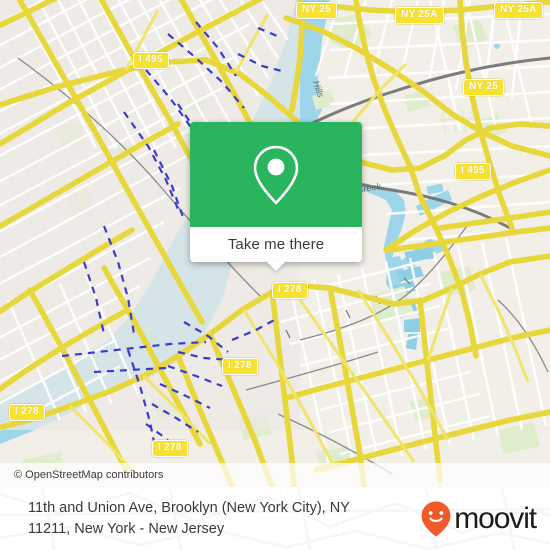 The image size is (550, 550). What do you see at coordinates (495, 518) in the screenshot?
I see `moovit-wordmark: moovit` at bounding box center [495, 518].